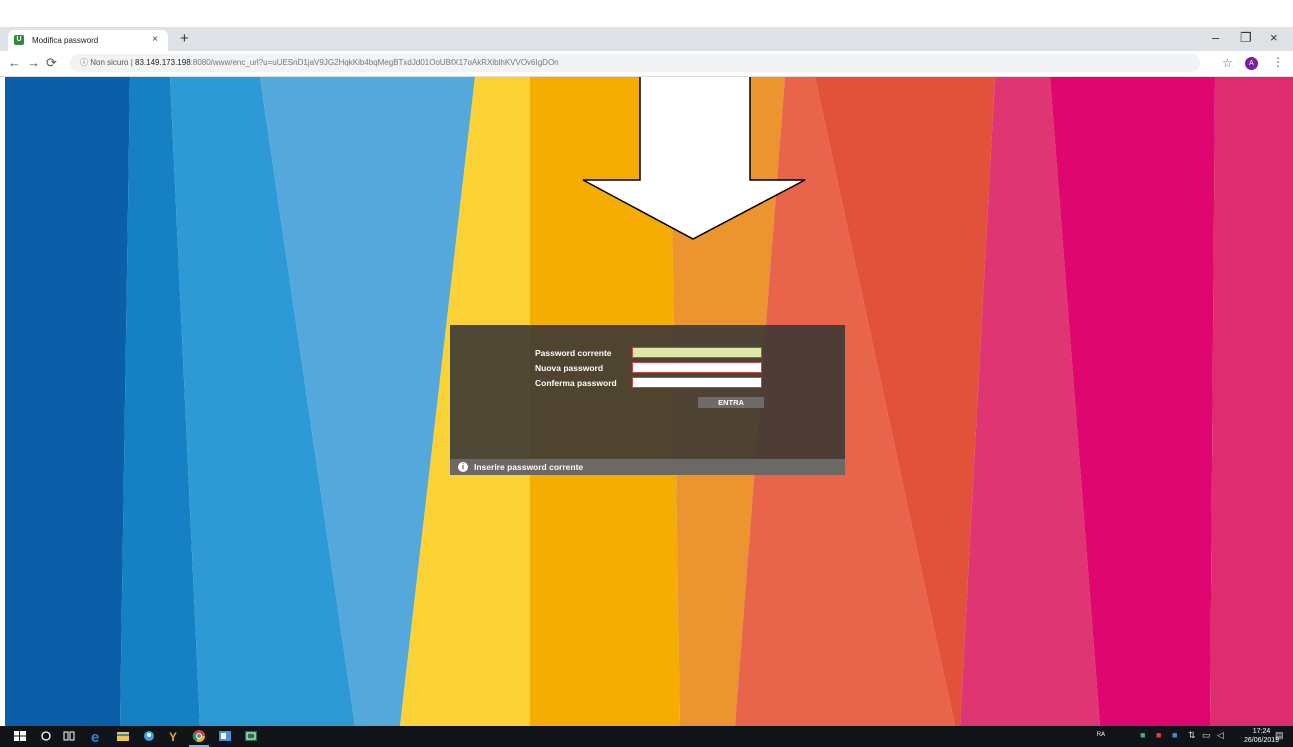 The image size is (1293, 747). Describe the element at coordinates (155, 39) in the screenshot. I see `tab-close-icon: ×` at that location.